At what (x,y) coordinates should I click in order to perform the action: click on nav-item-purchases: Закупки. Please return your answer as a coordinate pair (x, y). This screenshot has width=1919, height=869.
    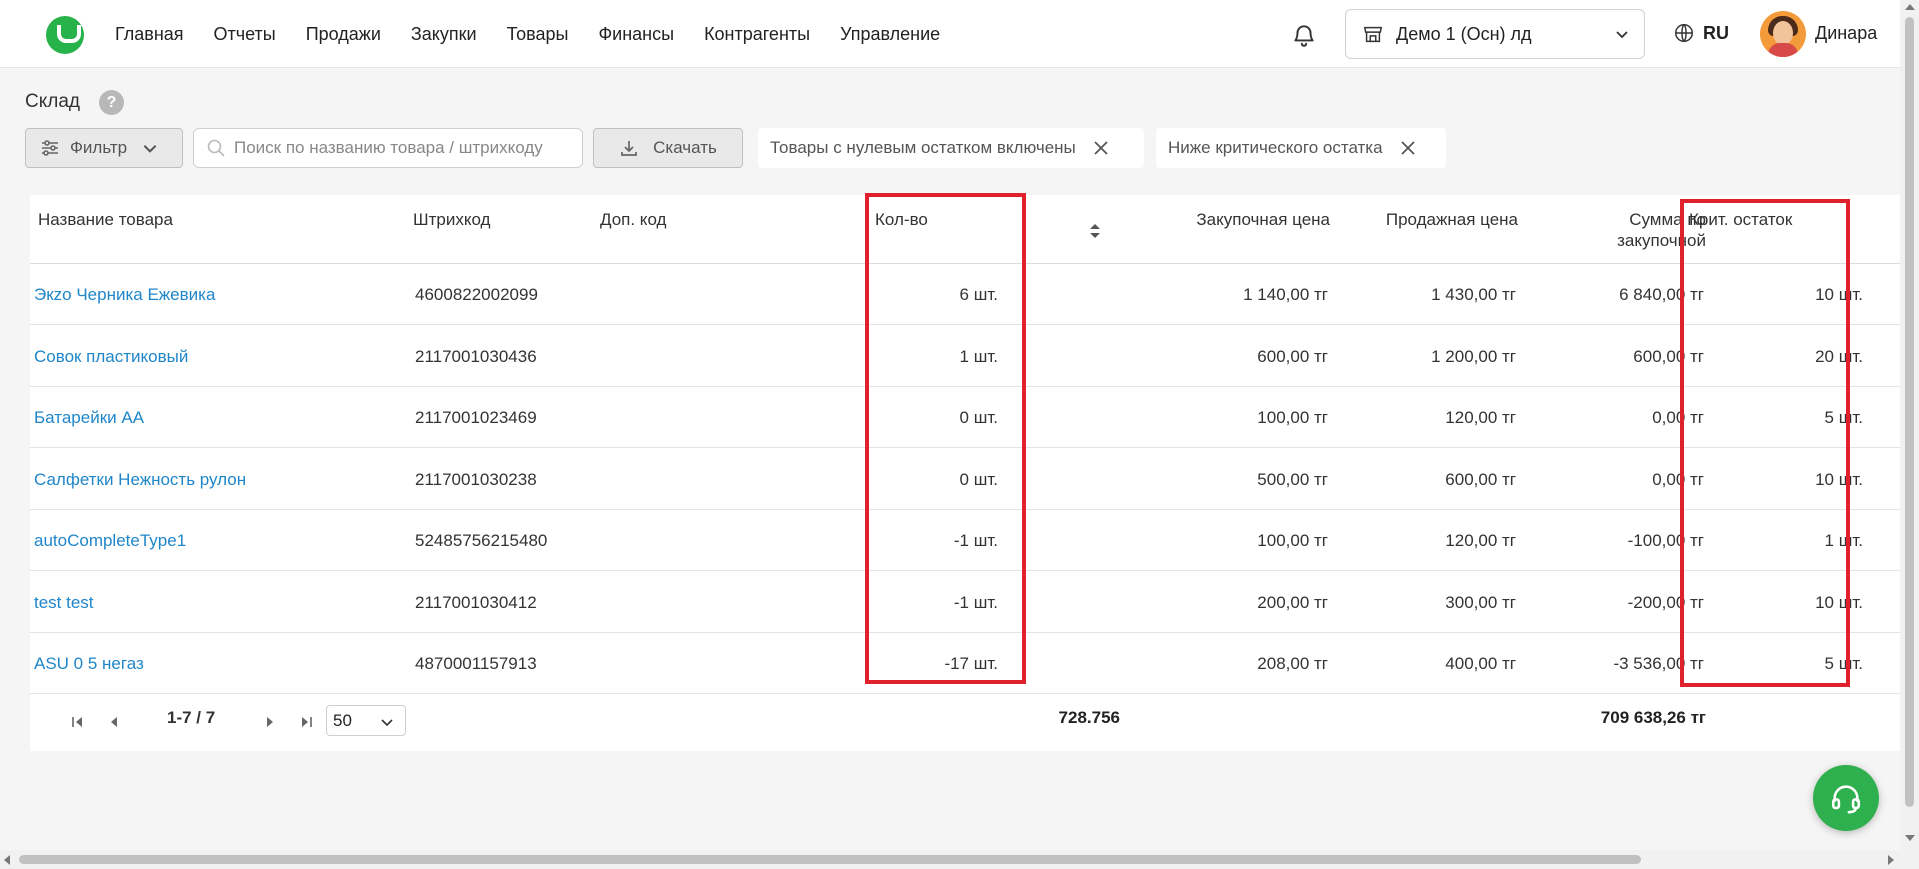
    Looking at the image, I should click on (444, 34).